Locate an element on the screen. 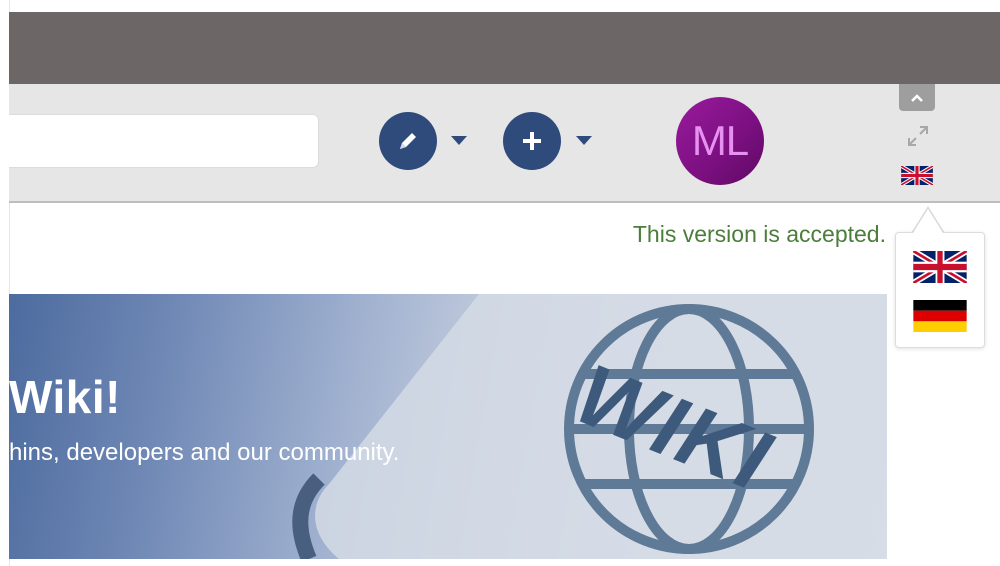  edit-dropdown-caret is located at coordinates (459, 140).